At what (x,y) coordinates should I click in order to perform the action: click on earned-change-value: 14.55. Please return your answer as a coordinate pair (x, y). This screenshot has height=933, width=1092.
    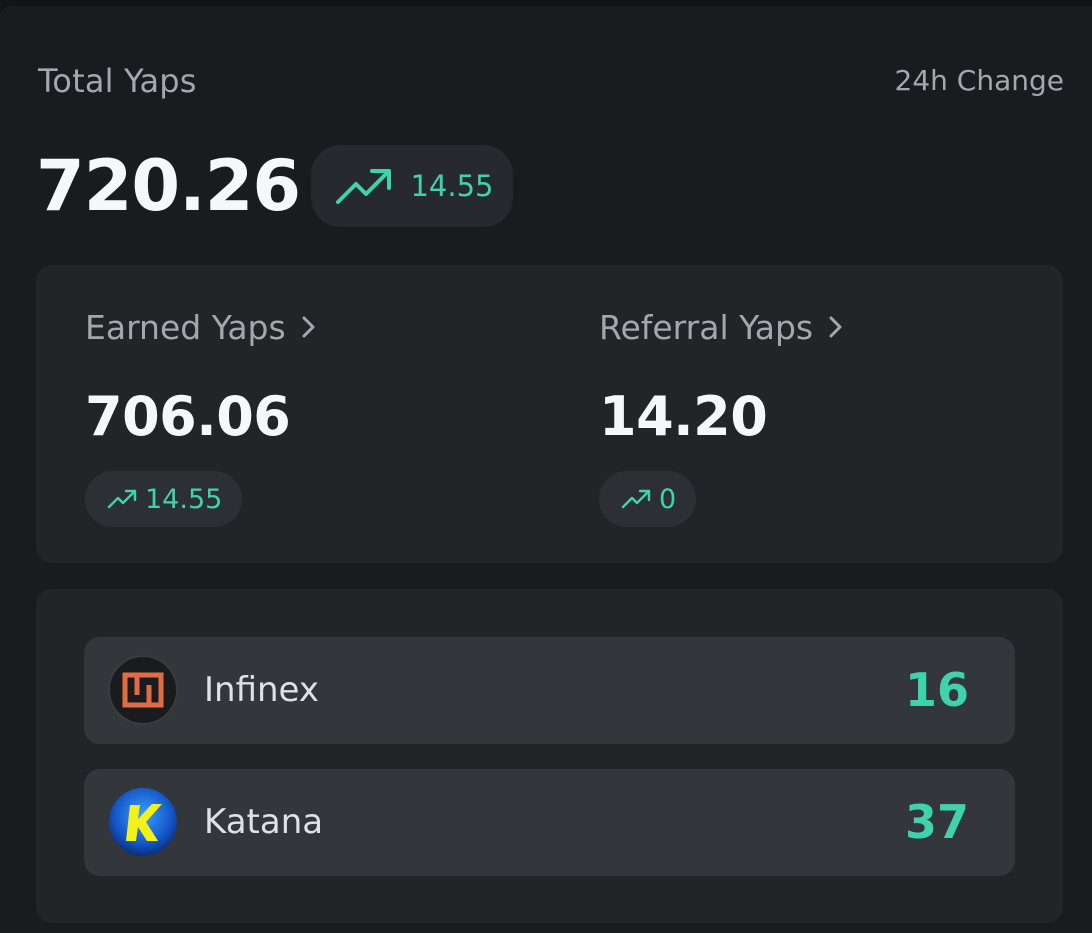
    Looking at the image, I should click on (184, 499).